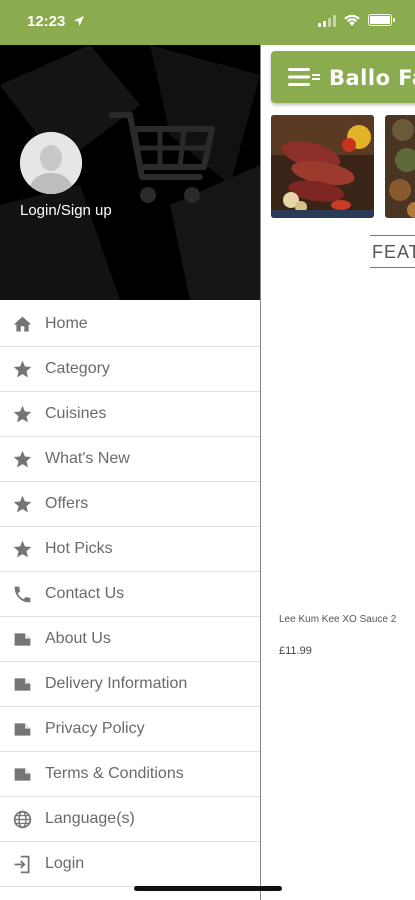 The height and width of the screenshot is (900, 415). What do you see at coordinates (90, 818) in the screenshot?
I see `menu-item-label: Language(s)` at bounding box center [90, 818].